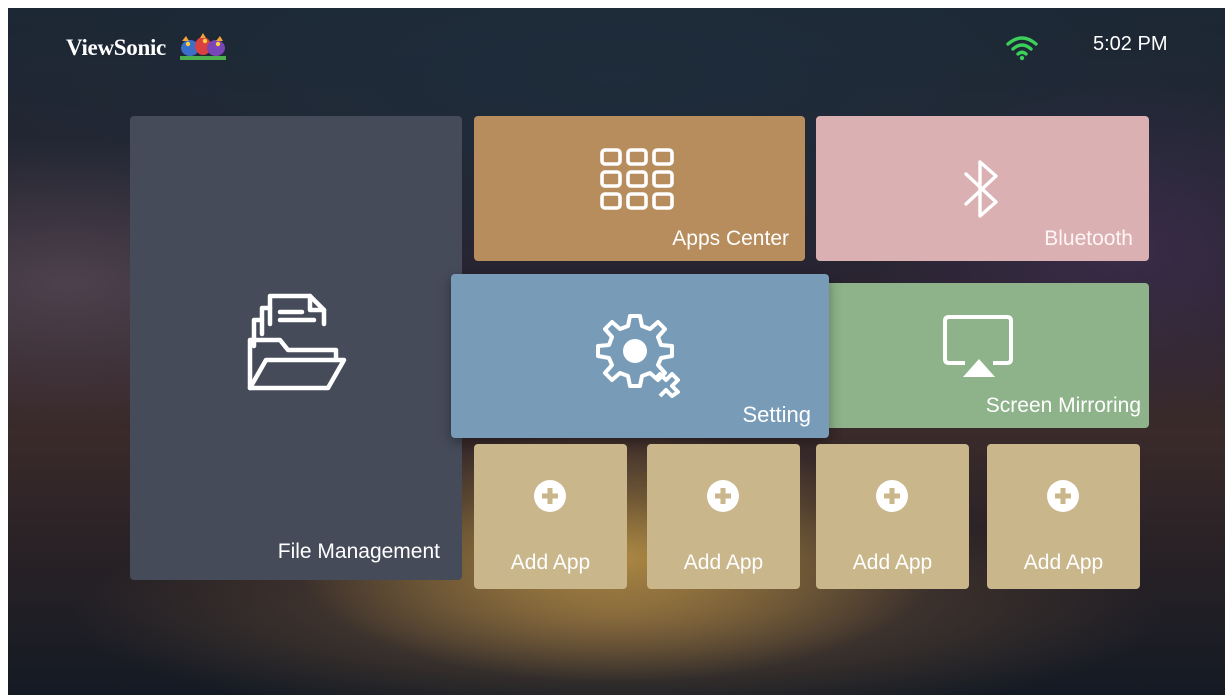 The width and height of the screenshot is (1225, 695). Describe the element at coordinates (730, 238) in the screenshot. I see `apps-center-label: Apps Center` at that location.